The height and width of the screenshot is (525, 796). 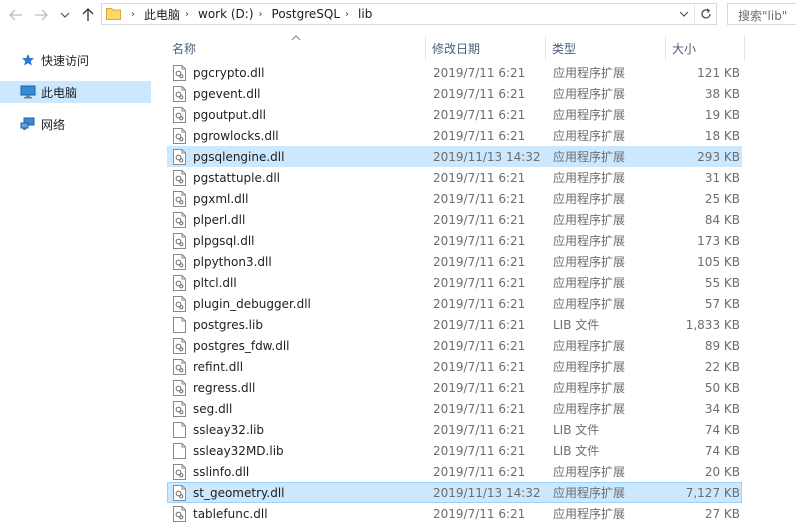 What do you see at coordinates (454, 408) in the screenshot?
I see `file-row: seg.dll 2019/7/11 6:21 应用程序扩展 34 KB` at bounding box center [454, 408].